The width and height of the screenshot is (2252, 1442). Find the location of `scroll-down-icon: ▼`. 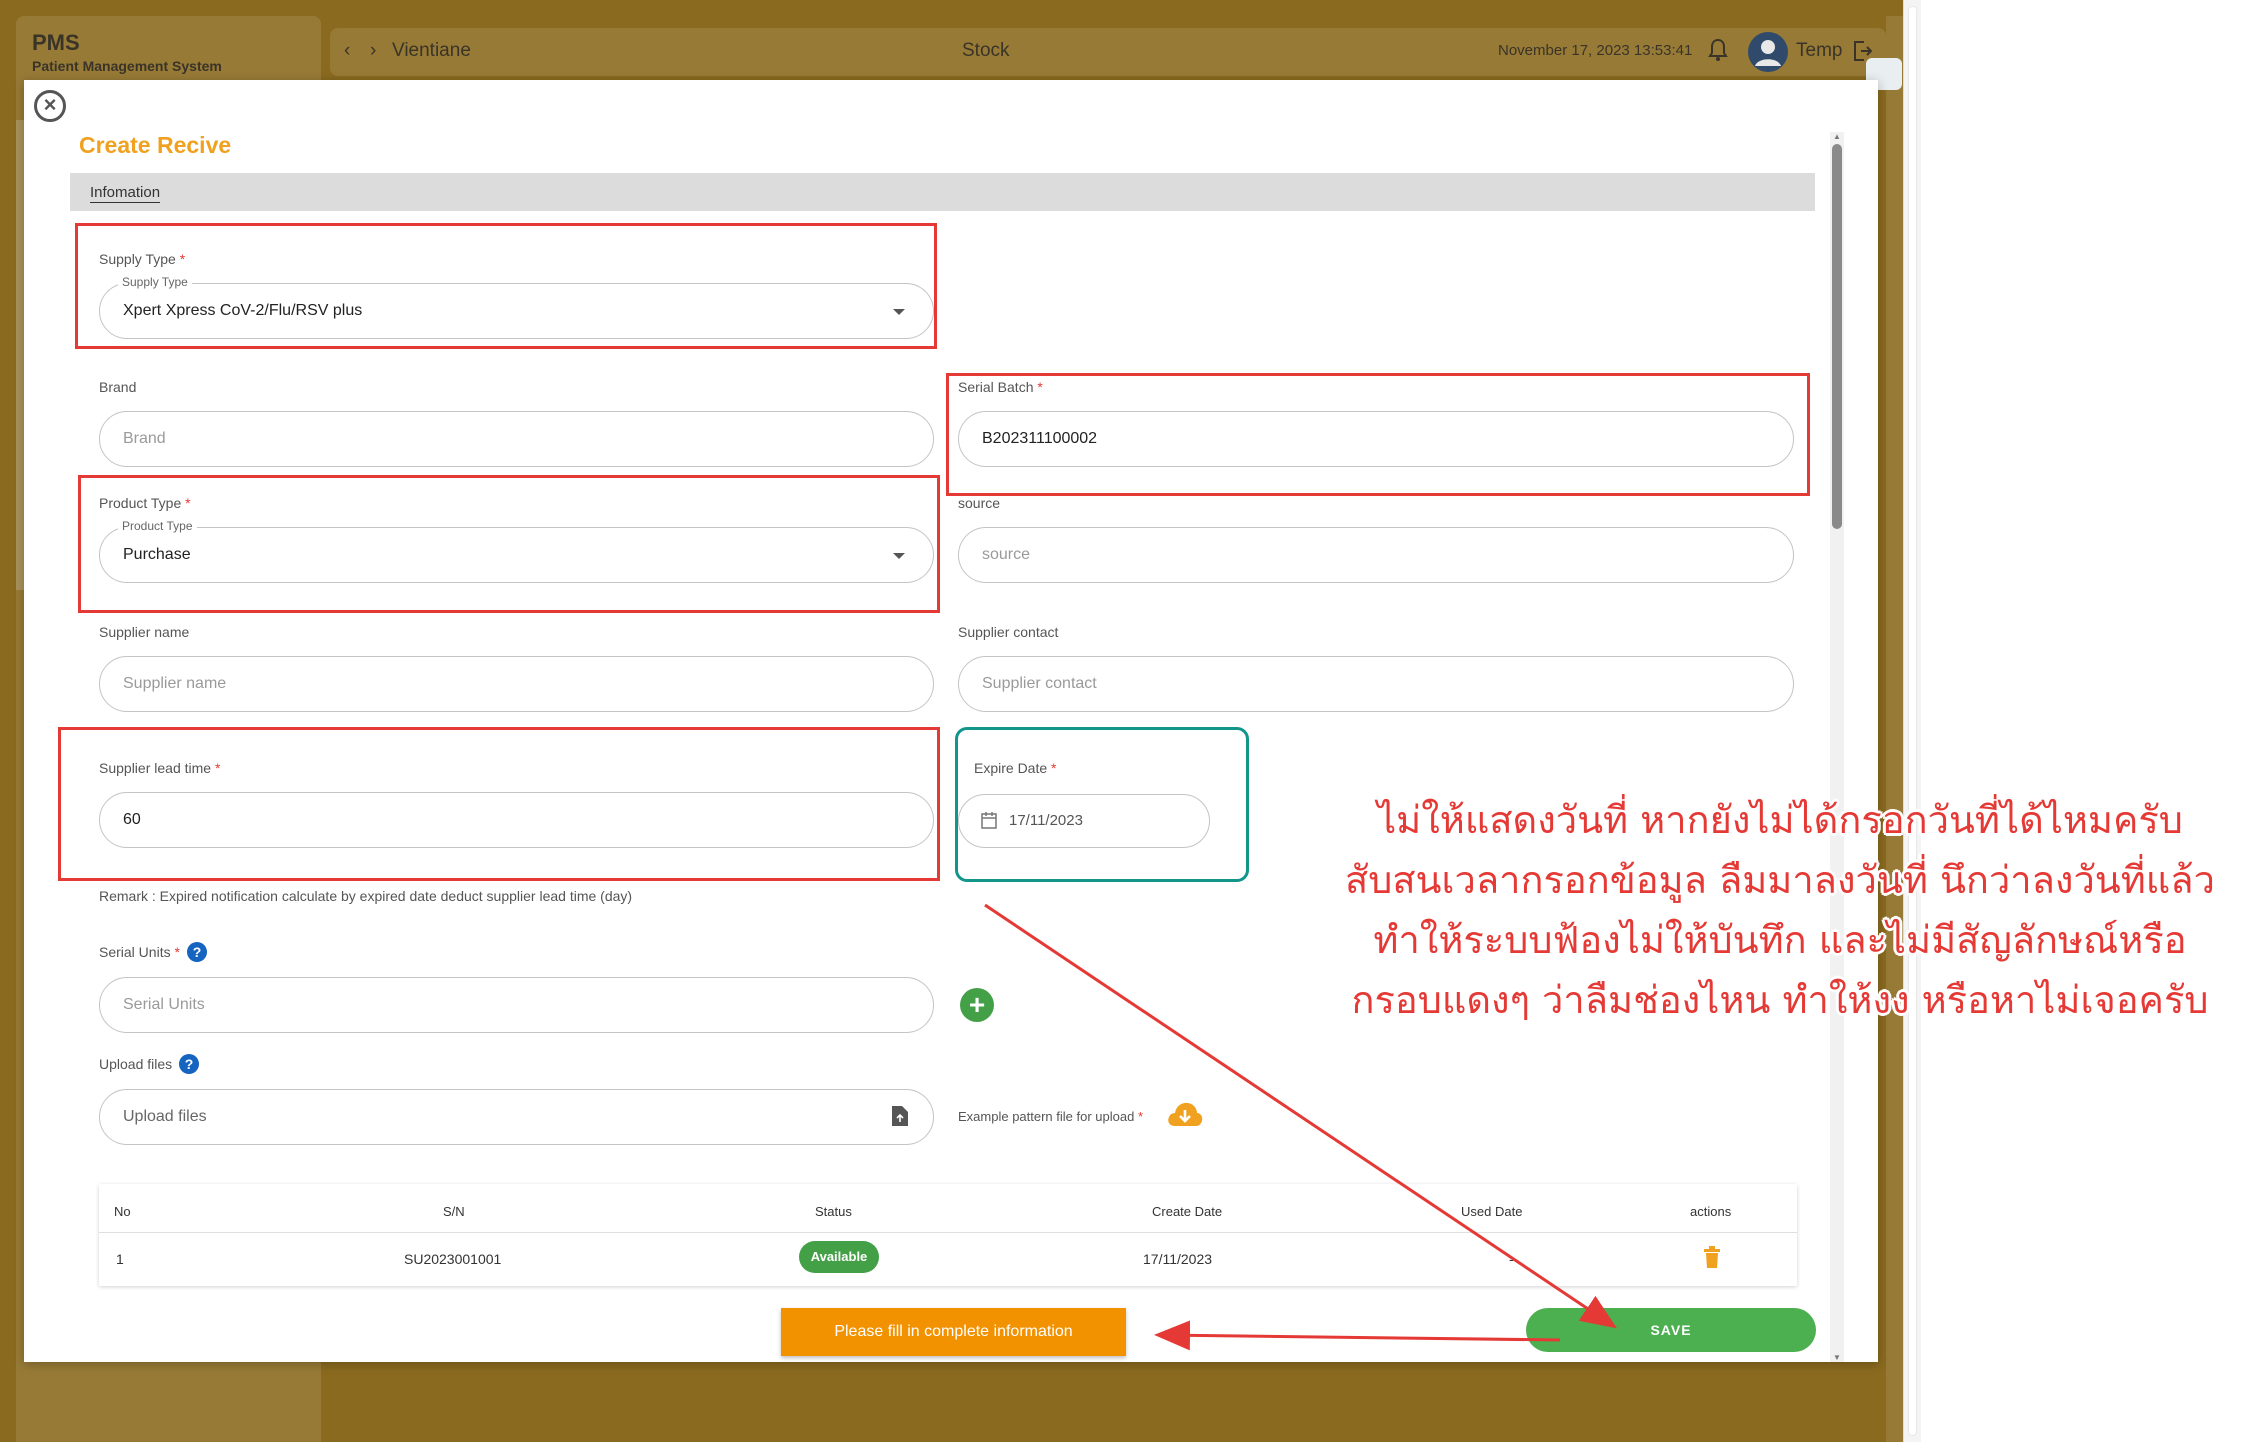

scroll-down-icon: ▼ is located at coordinates (1837, 1357).